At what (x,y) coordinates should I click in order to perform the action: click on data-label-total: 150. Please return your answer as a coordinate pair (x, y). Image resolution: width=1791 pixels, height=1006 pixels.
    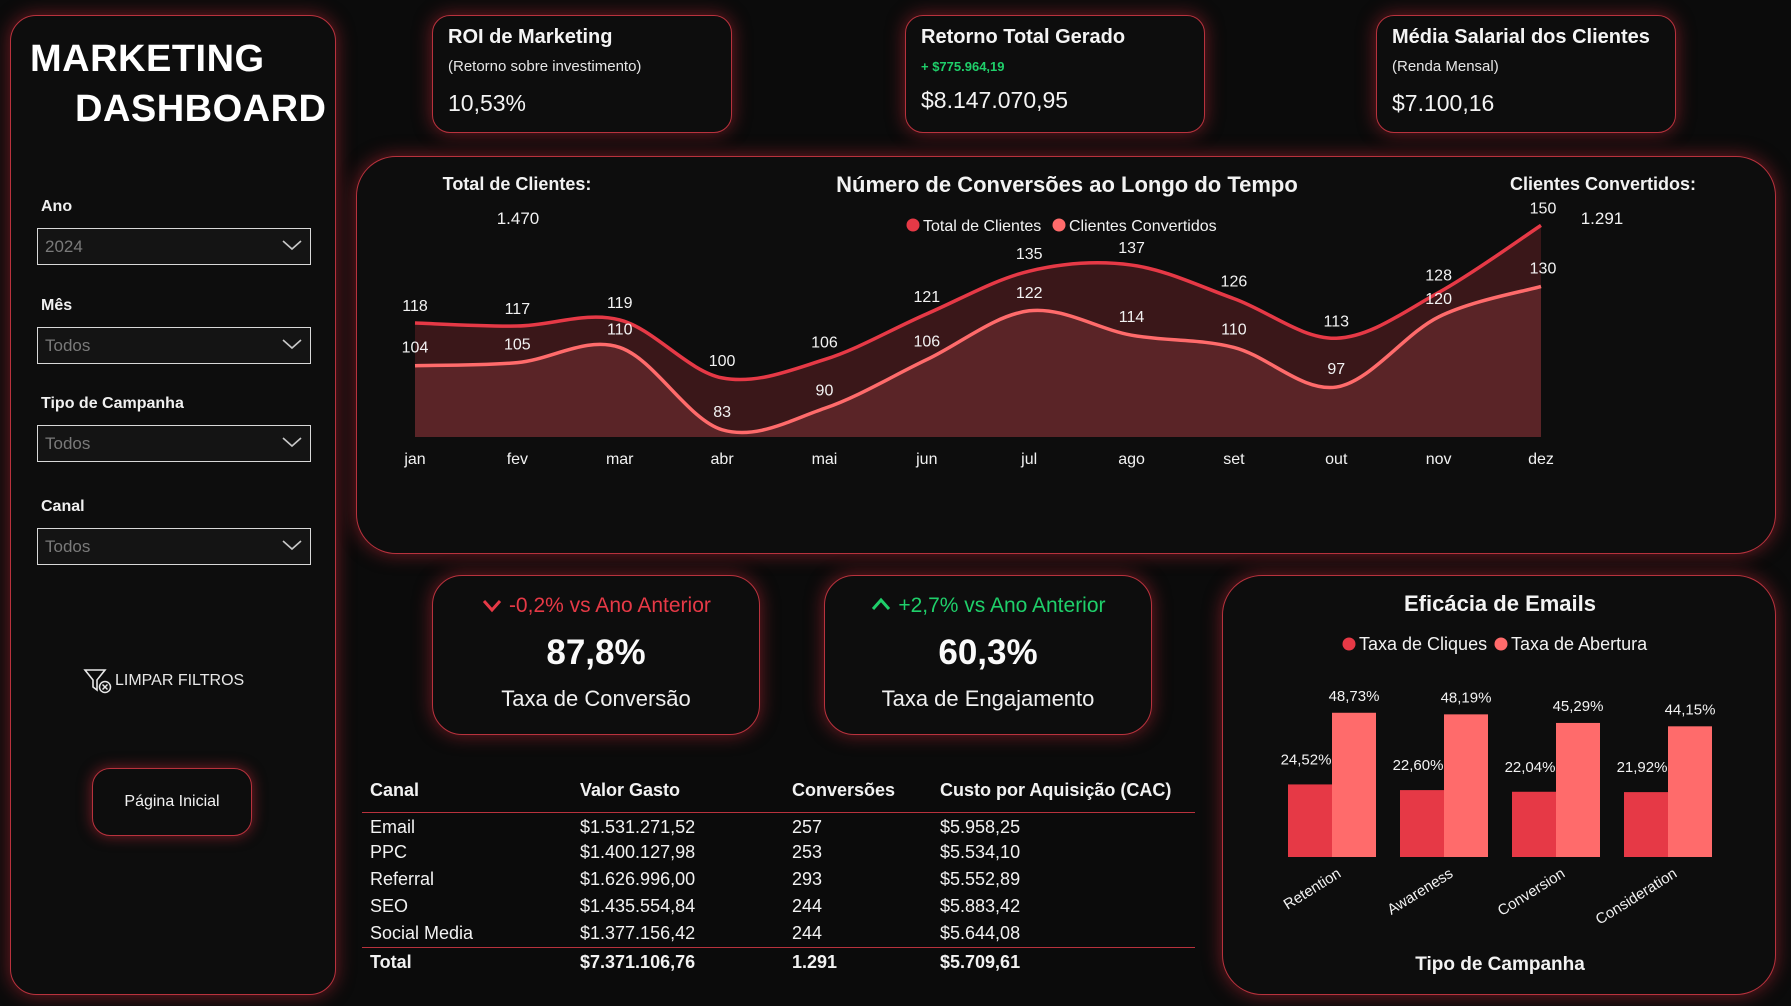
    Looking at the image, I should click on (1543, 208).